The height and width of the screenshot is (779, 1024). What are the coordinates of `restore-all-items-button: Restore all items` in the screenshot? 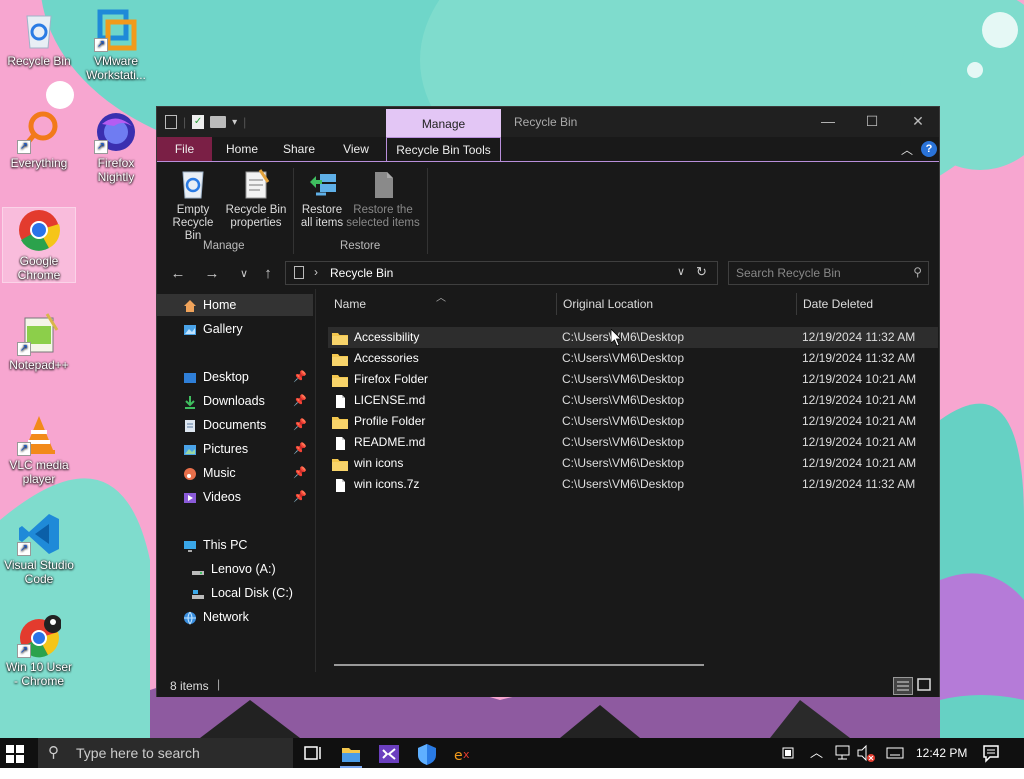 It's located at (322, 199).